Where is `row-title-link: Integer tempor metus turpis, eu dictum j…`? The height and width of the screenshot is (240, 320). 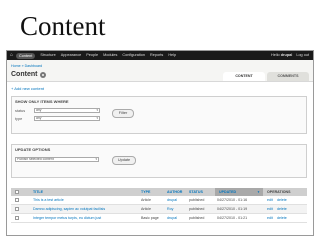
row-title-link: Integer tempor metus turpis, eu dictum j… is located at coordinates (67, 218).